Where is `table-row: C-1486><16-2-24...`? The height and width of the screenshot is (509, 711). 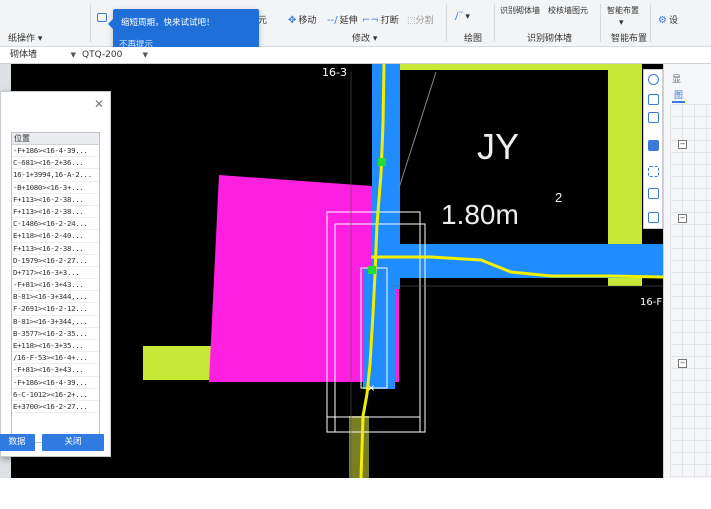 table-row: C-1486><16-2-24... is located at coordinates (55, 224).